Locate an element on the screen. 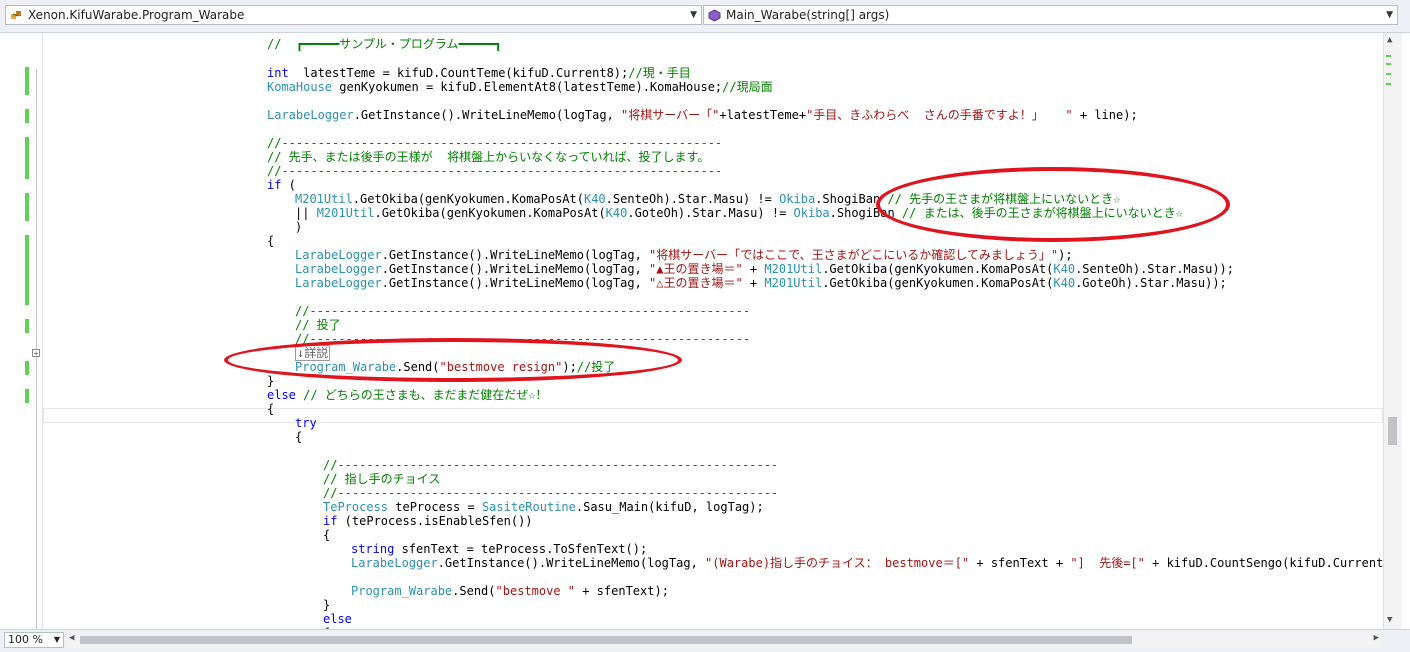 This screenshot has height=652, width=1410. code-line: try is located at coordinates (306, 423).